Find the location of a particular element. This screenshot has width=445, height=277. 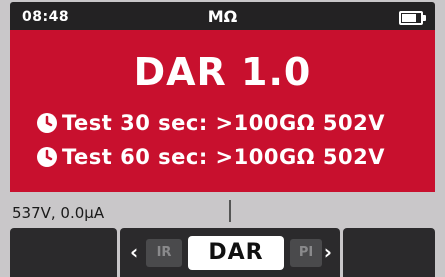

result-text: Test 60 sec: >100GΩ 502V is located at coordinates (223, 157).